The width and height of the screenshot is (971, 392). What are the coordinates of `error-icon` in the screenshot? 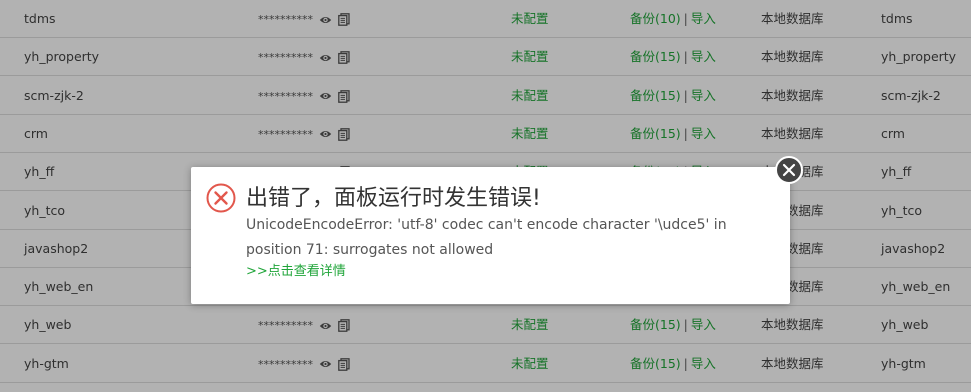 It's located at (221, 198).